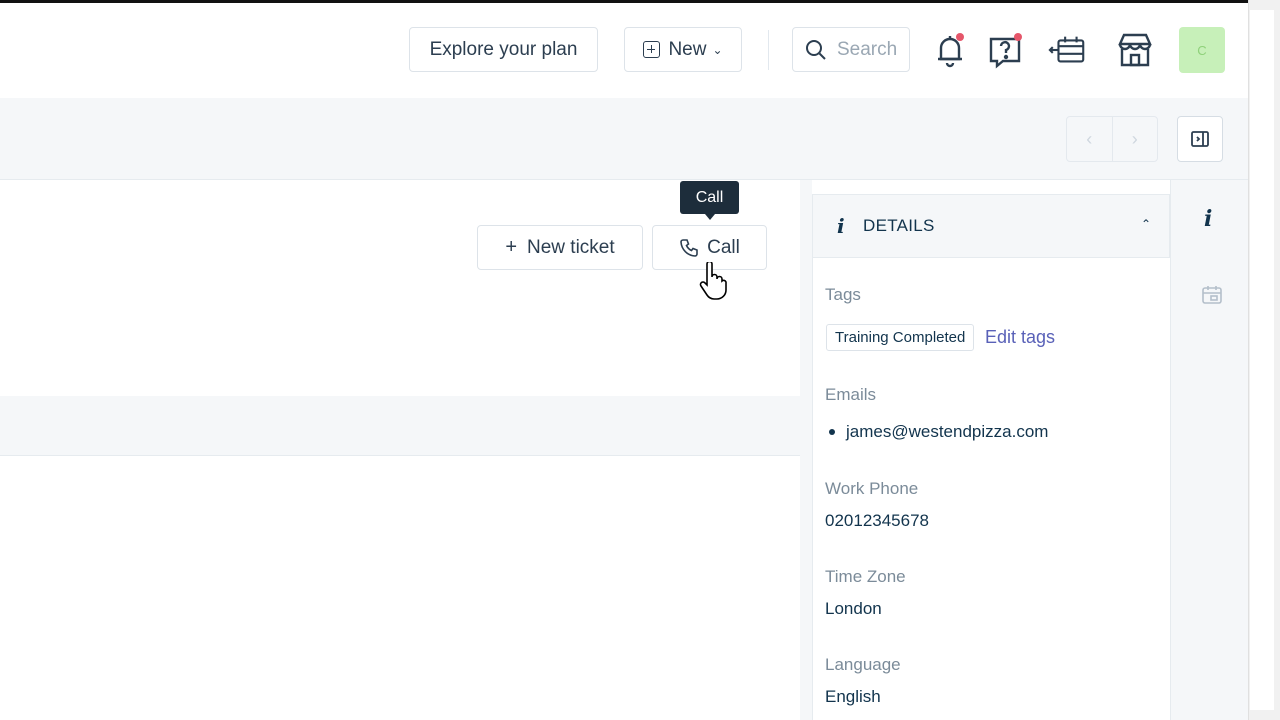  I want to click on details-title: DETAILS, so click(899, 225).